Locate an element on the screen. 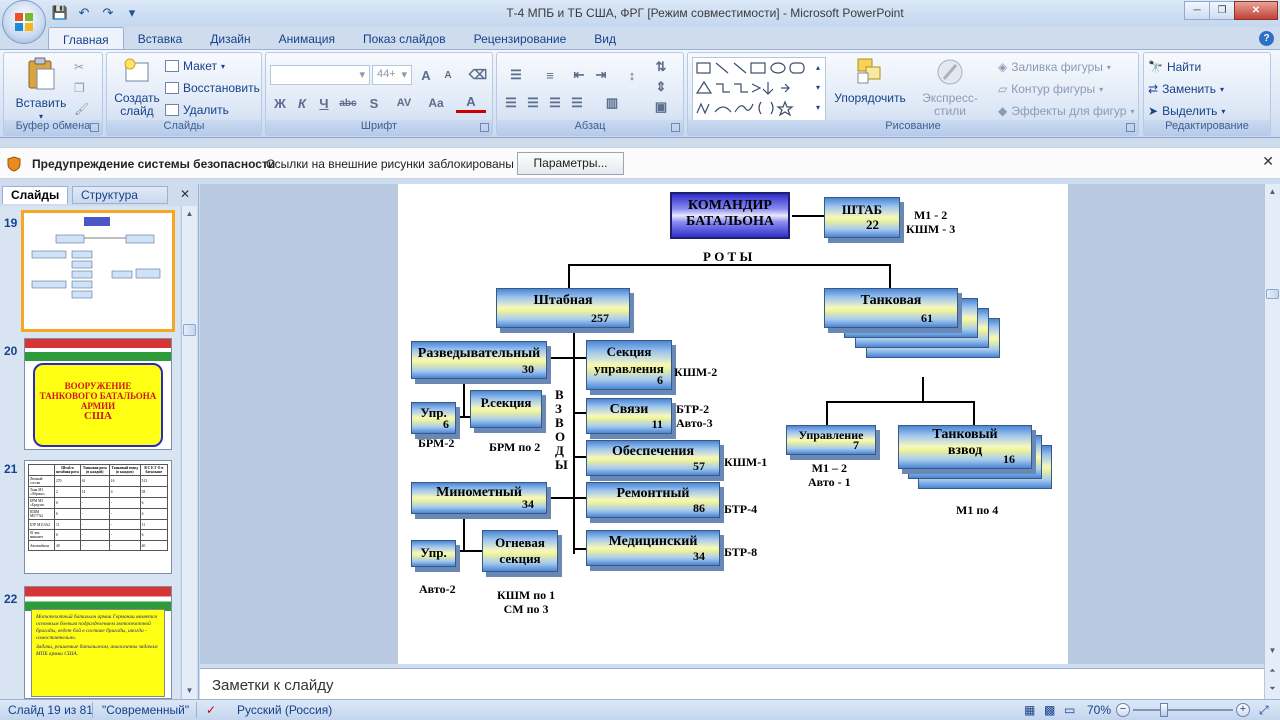 This screenshot has width=1280, height=720. align-left-icon: ☰ is located at coordinates (511, 103).